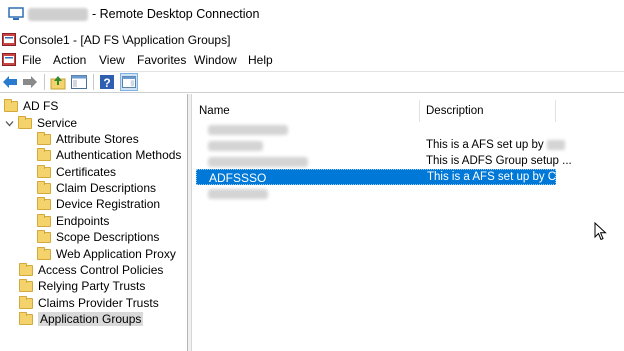 This screenshot has height=351, width=624. Describe the element at coordinates (488, 111) in the screenshot. I see `column-header-description: Description` at that location.